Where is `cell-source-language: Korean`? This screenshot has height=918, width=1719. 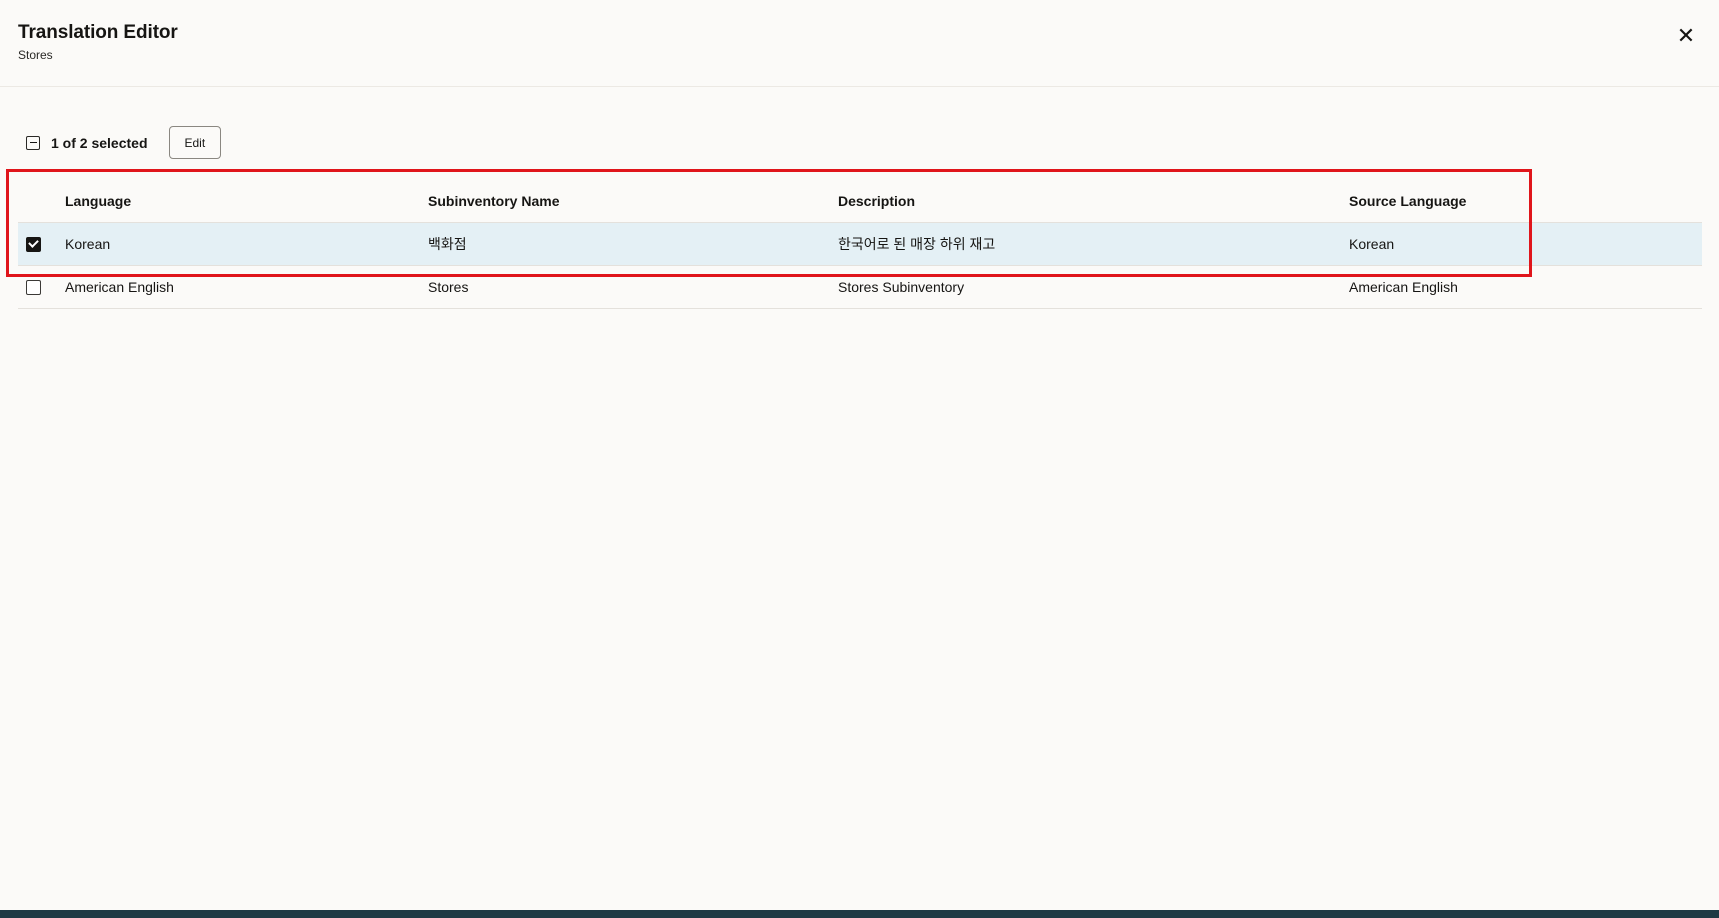 cell-source-language: Korean is located at coordinates (1372, 244).